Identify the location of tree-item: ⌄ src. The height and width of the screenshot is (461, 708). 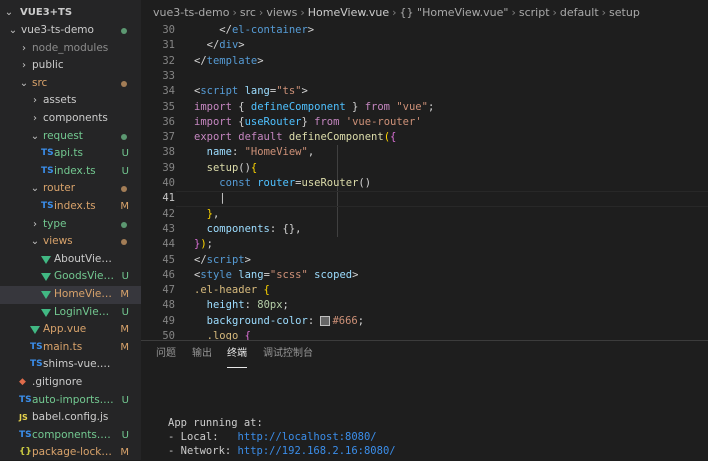
(70, 84).